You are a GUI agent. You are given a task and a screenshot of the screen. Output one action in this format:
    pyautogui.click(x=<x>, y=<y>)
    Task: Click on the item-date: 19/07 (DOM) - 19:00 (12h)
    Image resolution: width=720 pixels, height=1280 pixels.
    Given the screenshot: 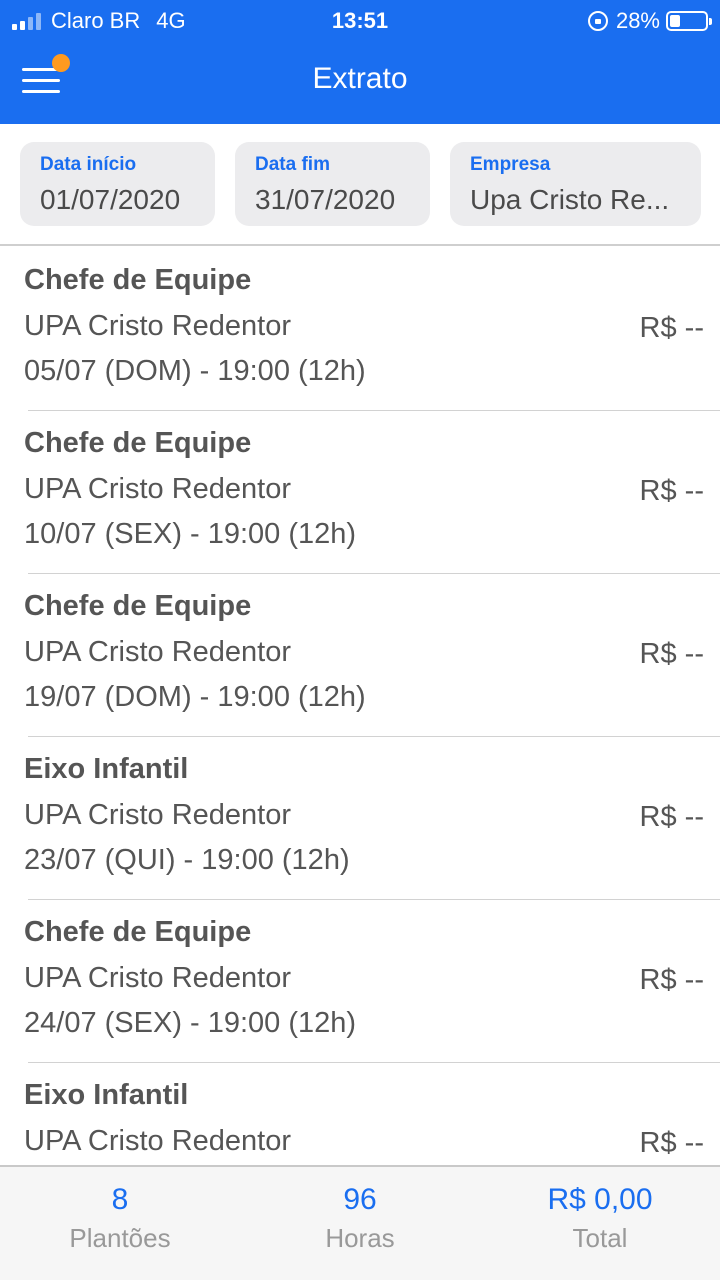 What is the action you would take?
    pyautogui.click(x=195, y=697)
    